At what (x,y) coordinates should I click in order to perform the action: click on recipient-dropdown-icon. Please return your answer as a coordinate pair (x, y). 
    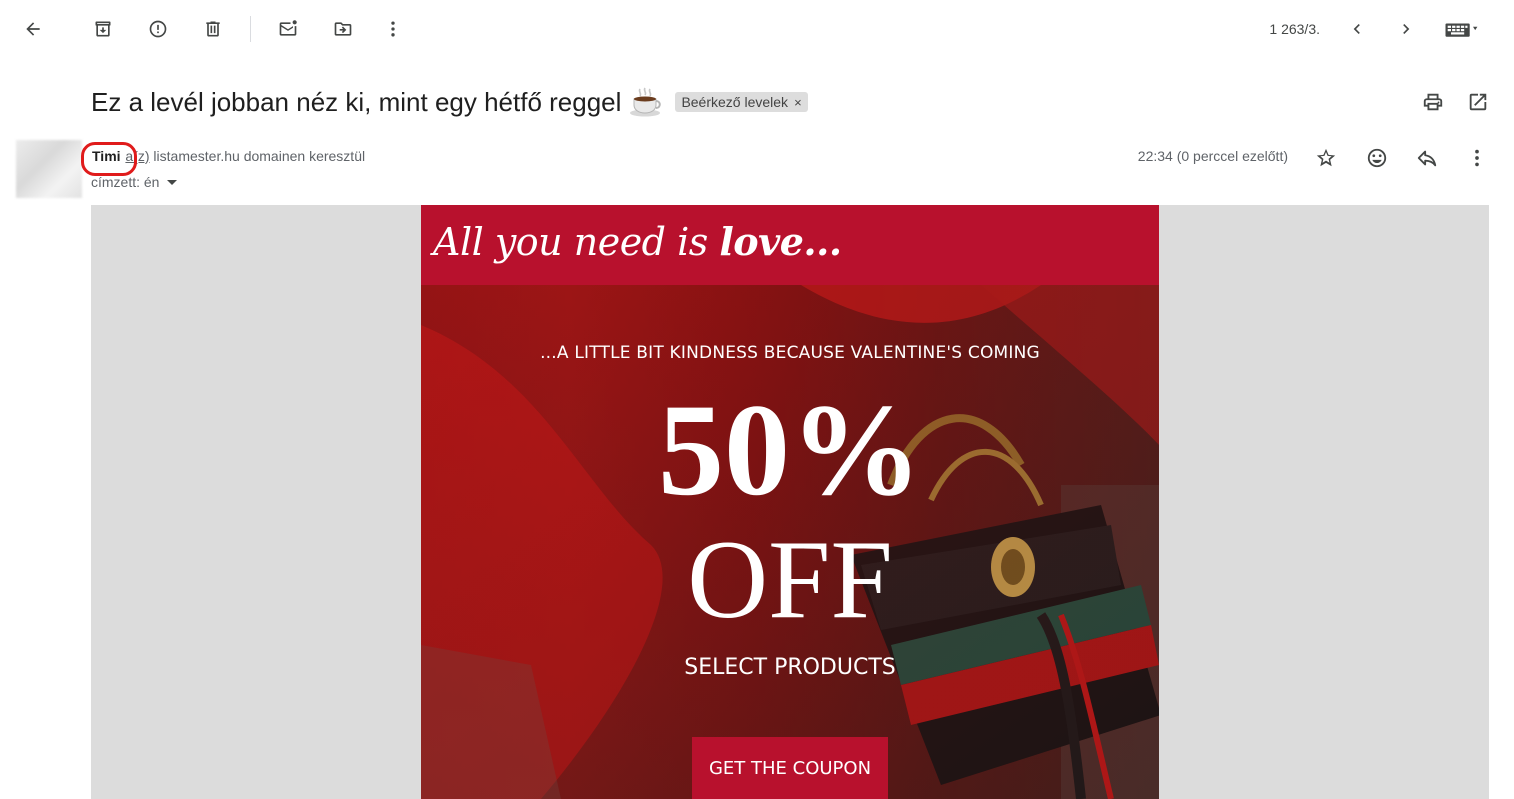
    Looking at the image, I should click on (172, 182).